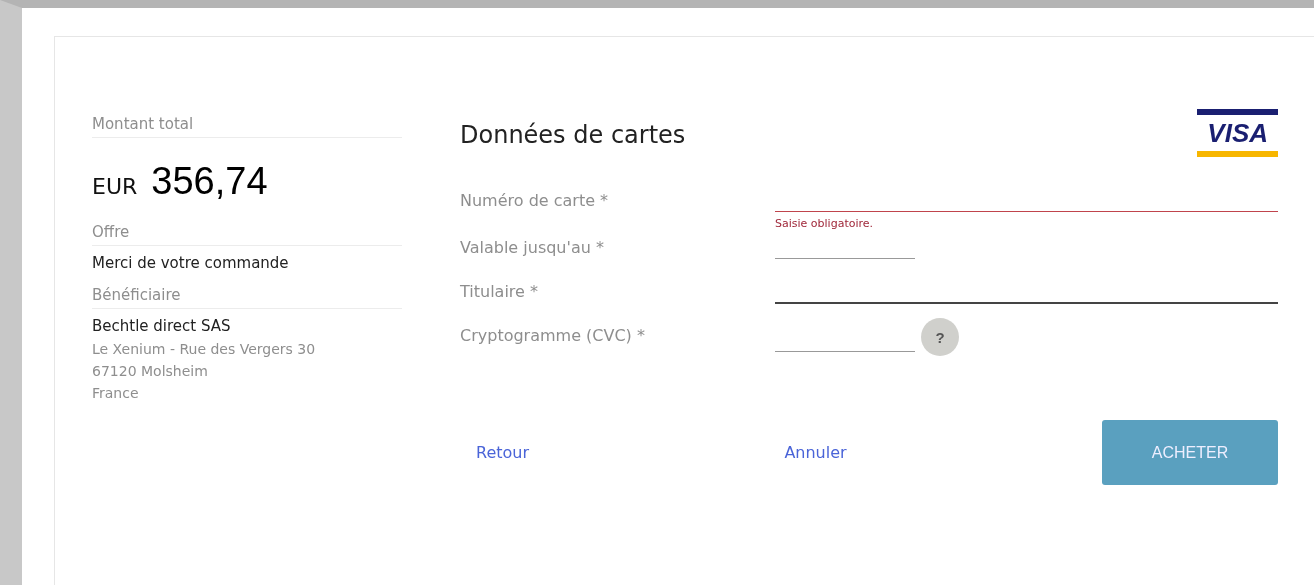  What do you see at coordinates (204, 349) in the screenshot?
I see `address-line: Le Xenium - Rue des Vergers 30` at bounding box center [204, 349].